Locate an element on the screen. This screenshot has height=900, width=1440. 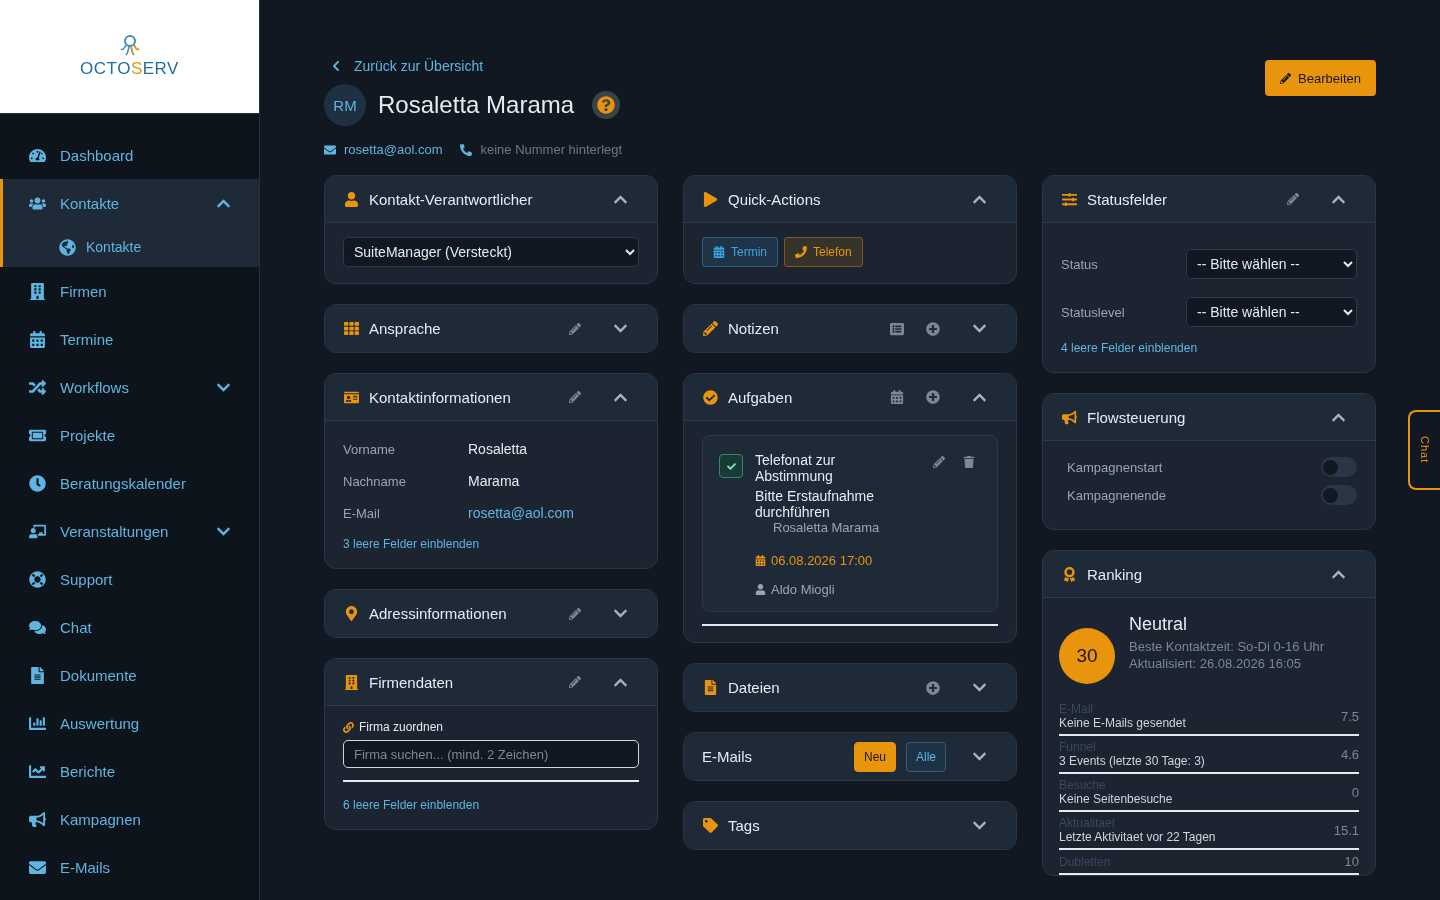
phone-text: keine Nummer hinterlegt is located at coordinates (551, 149).